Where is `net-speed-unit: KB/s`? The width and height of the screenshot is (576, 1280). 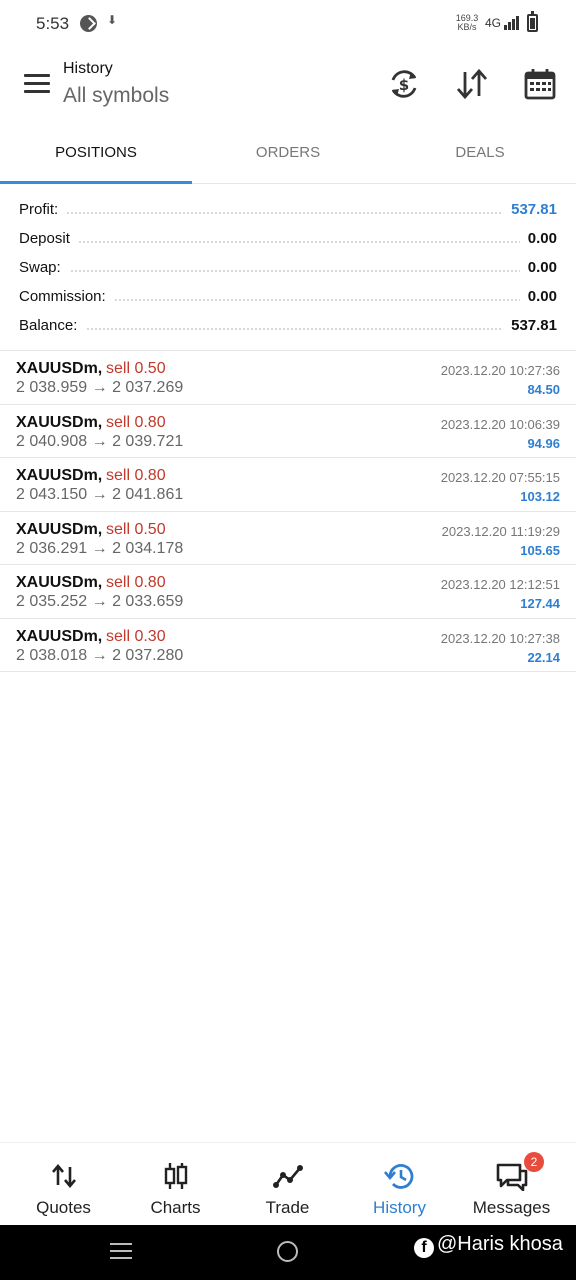
net-speed-unit: KB/s is located at coordinates (467, 27).